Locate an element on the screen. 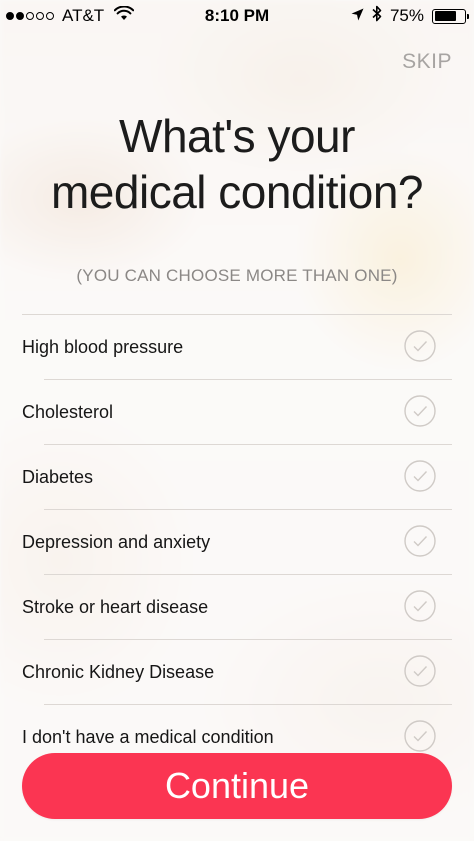  condition-label: Diabetes is located at coordinates (58, 477).